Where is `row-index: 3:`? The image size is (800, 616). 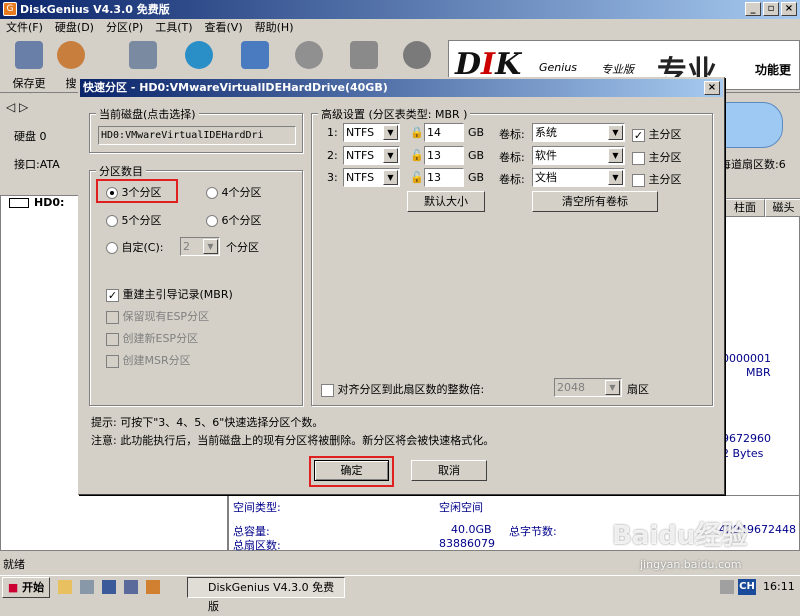
row-index: 3: is located at coordinates (332, 177).